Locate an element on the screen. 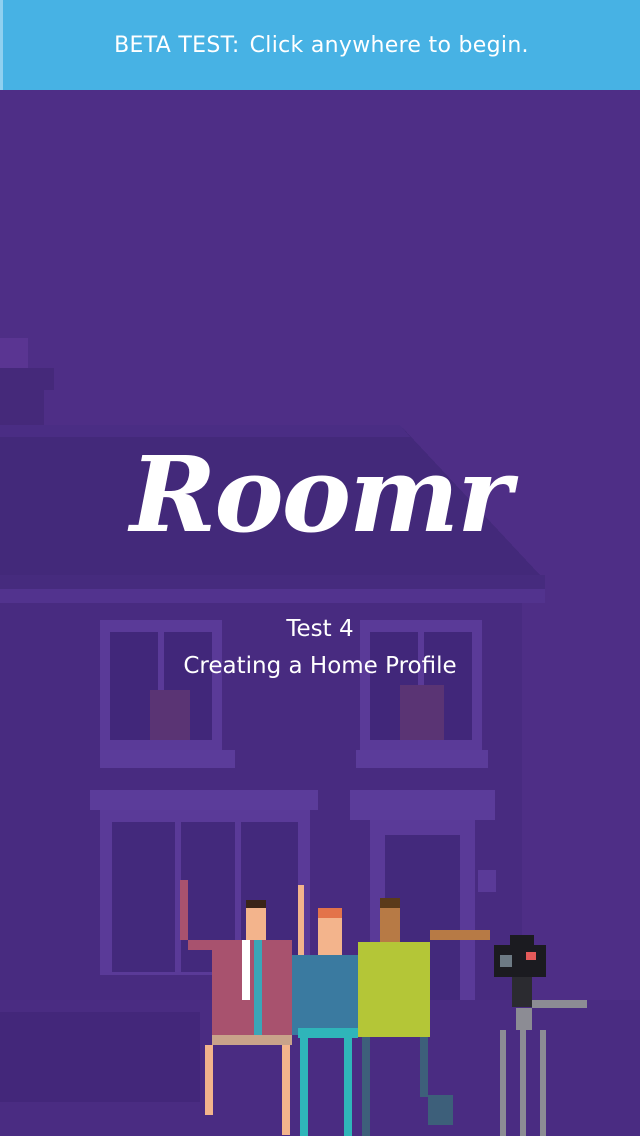 The width and height of the screenshot is (640, 1136). beta-test-banner: BETA TEST: Click anywhere to begin. is located at coordinates (320, 45).